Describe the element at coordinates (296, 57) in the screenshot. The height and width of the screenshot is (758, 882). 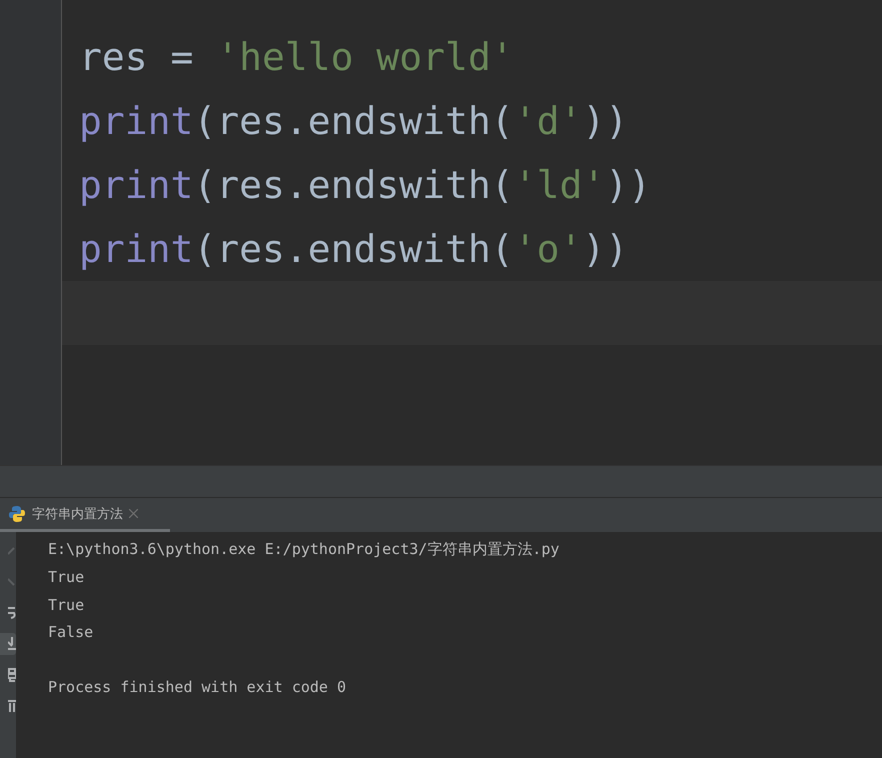
I see `code-line: res = 'hello world'` at that location.